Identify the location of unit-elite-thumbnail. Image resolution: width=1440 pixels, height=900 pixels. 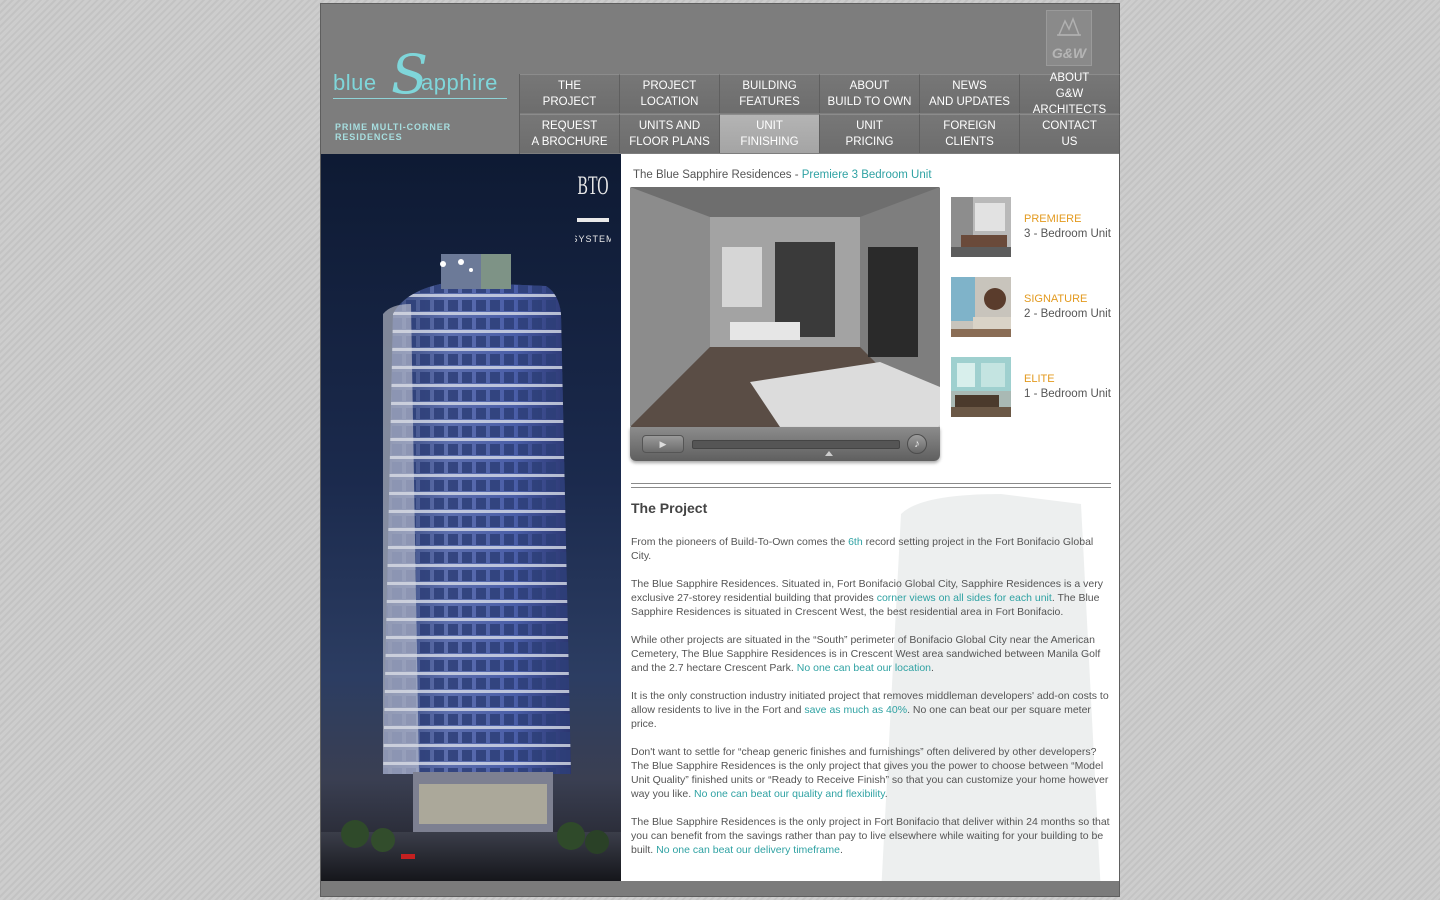
(981, 387).